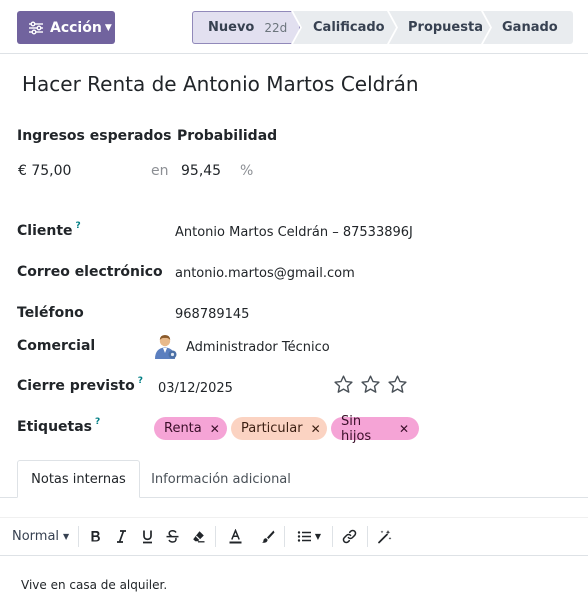  What do you see at coordinates (231, 27) in the screenshot?
I see `stage-label: Nuevo` at bounding box center [231, 27].